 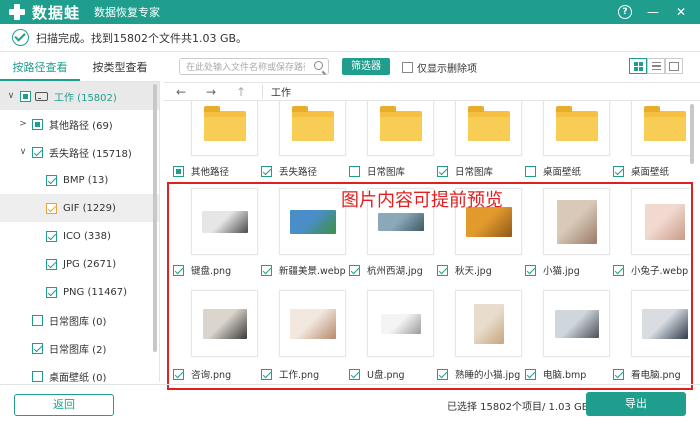 What do you see at coordinates (290, 374) in the screenshot?
I see `file-caption: 工作.png` at bounding box center [290, 374].